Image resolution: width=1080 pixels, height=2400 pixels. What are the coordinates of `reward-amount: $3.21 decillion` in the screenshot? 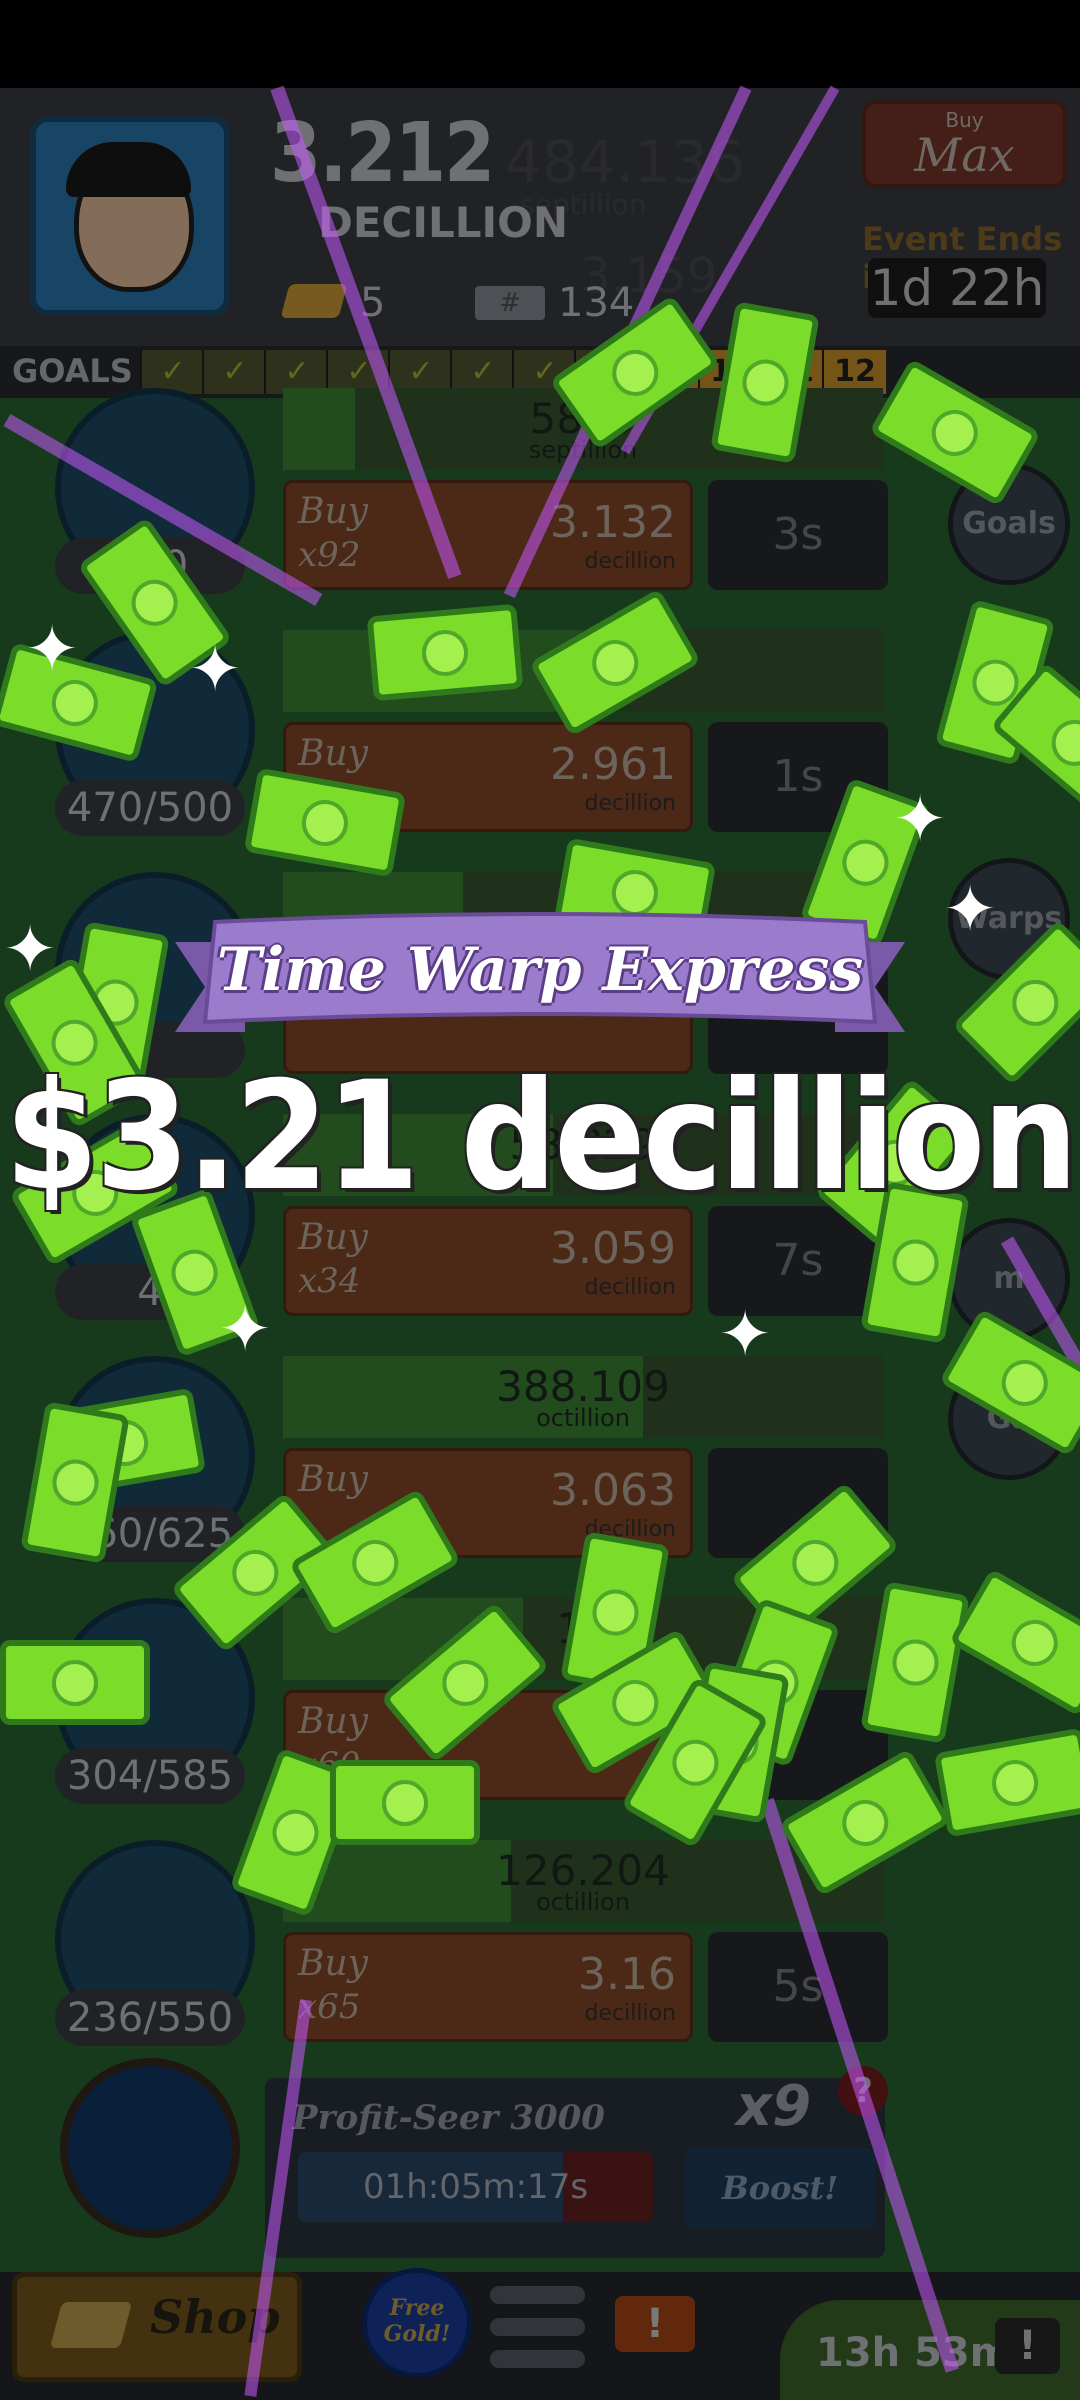 It's located at (541, 1137).